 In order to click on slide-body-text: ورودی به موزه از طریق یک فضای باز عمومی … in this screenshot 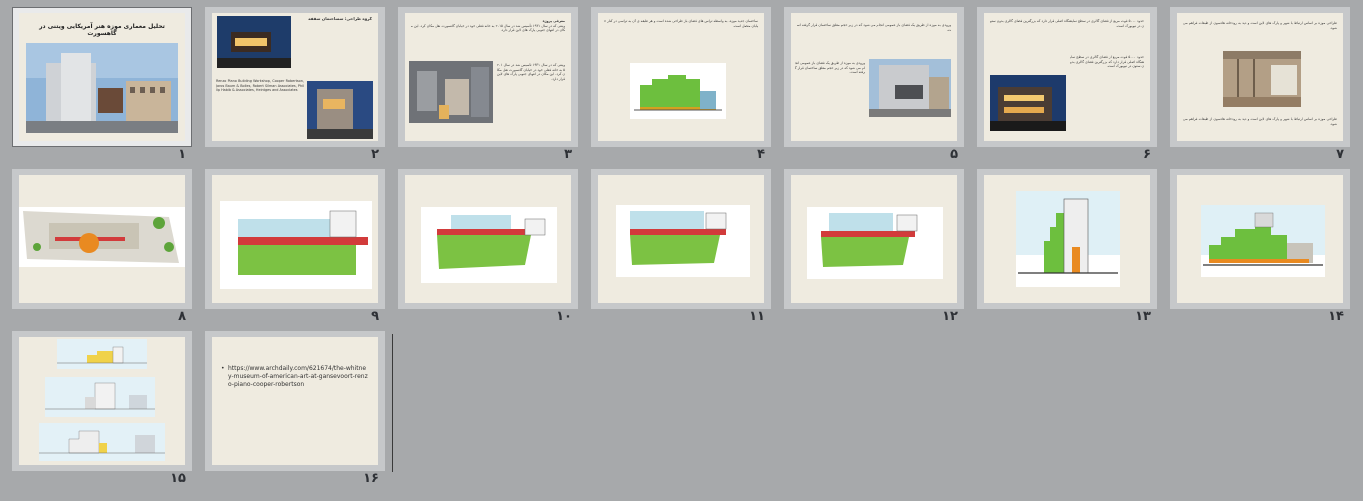, I will do `click(874, 27)`.